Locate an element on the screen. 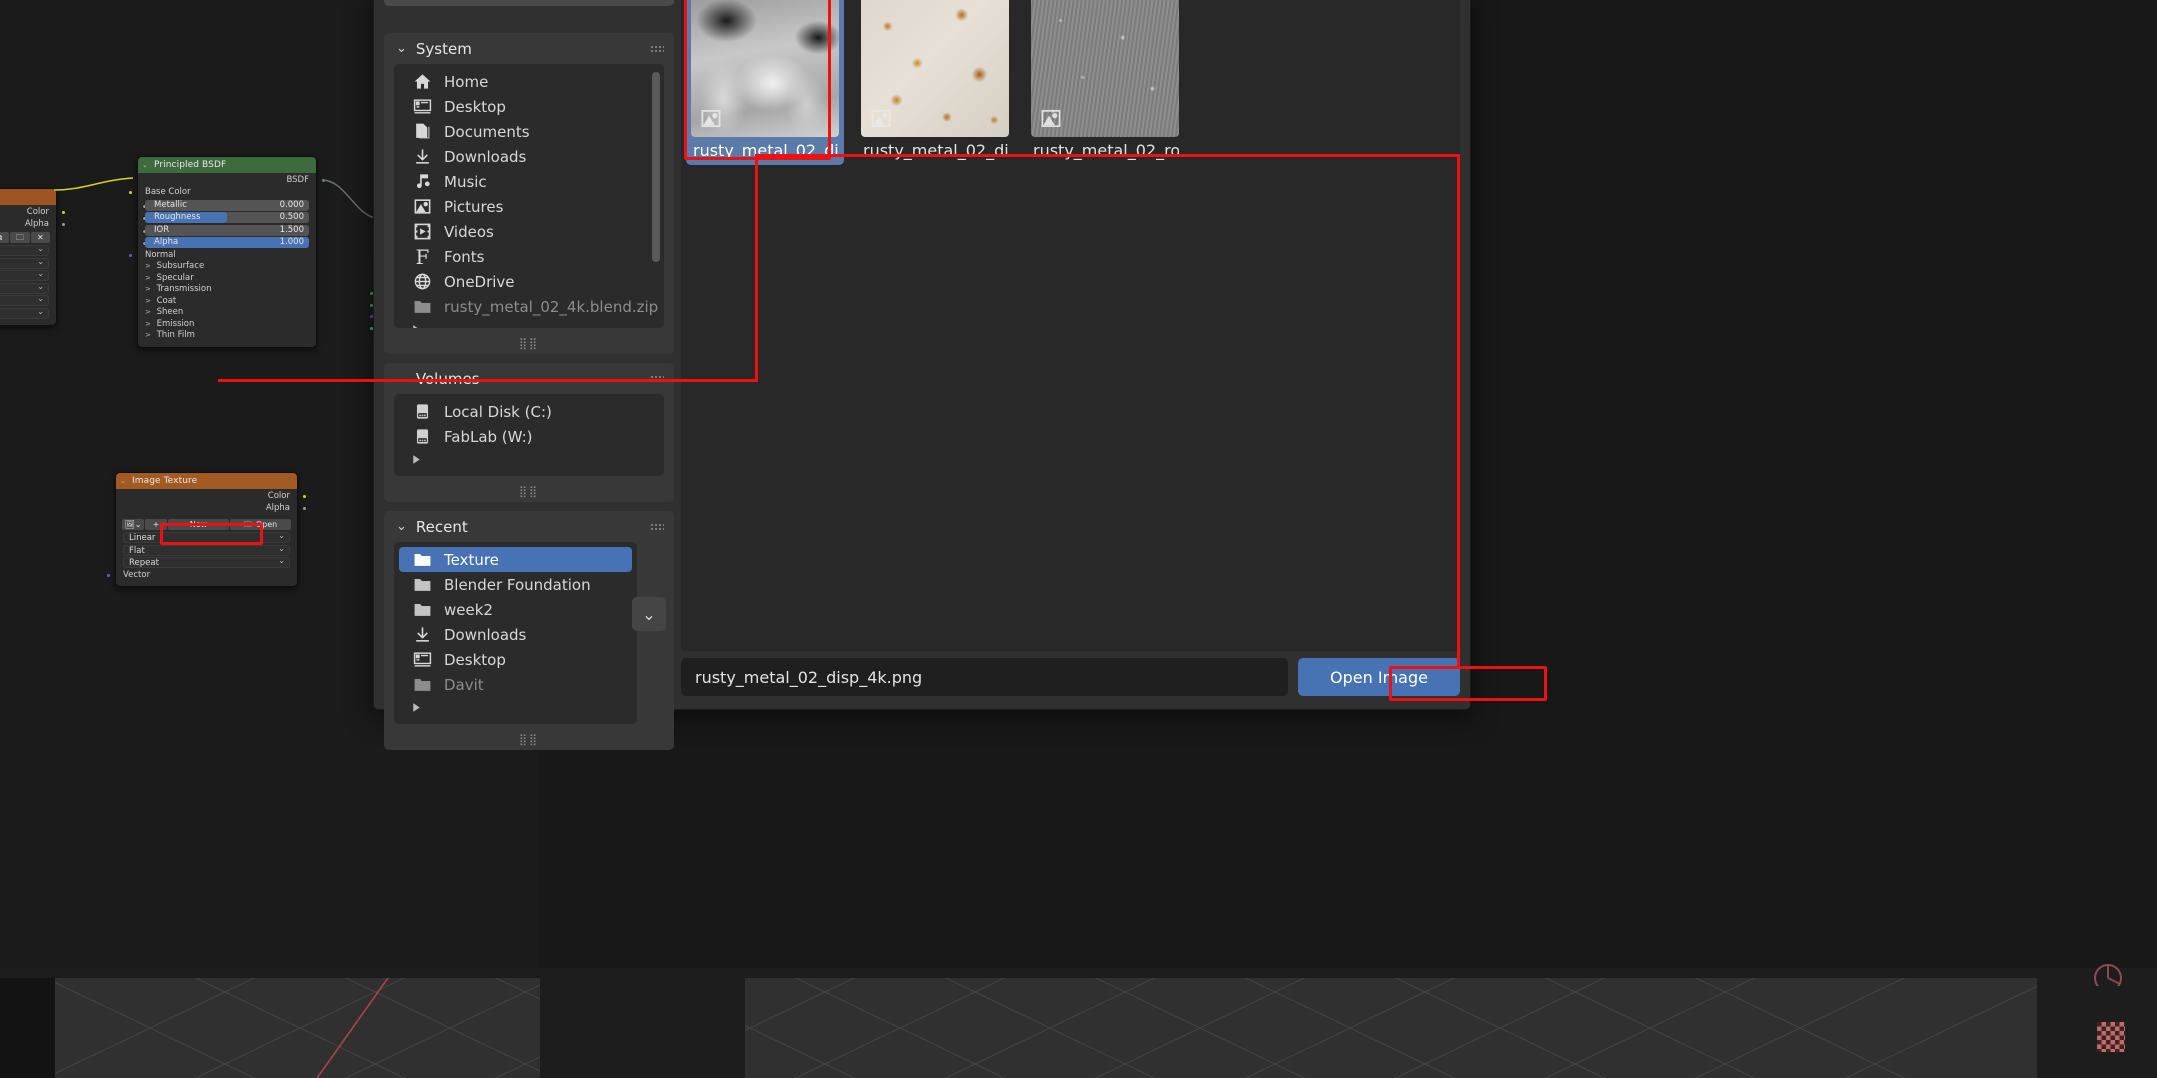  bsdf-base-color-input: Base Color is located at coordinates (222, 193).